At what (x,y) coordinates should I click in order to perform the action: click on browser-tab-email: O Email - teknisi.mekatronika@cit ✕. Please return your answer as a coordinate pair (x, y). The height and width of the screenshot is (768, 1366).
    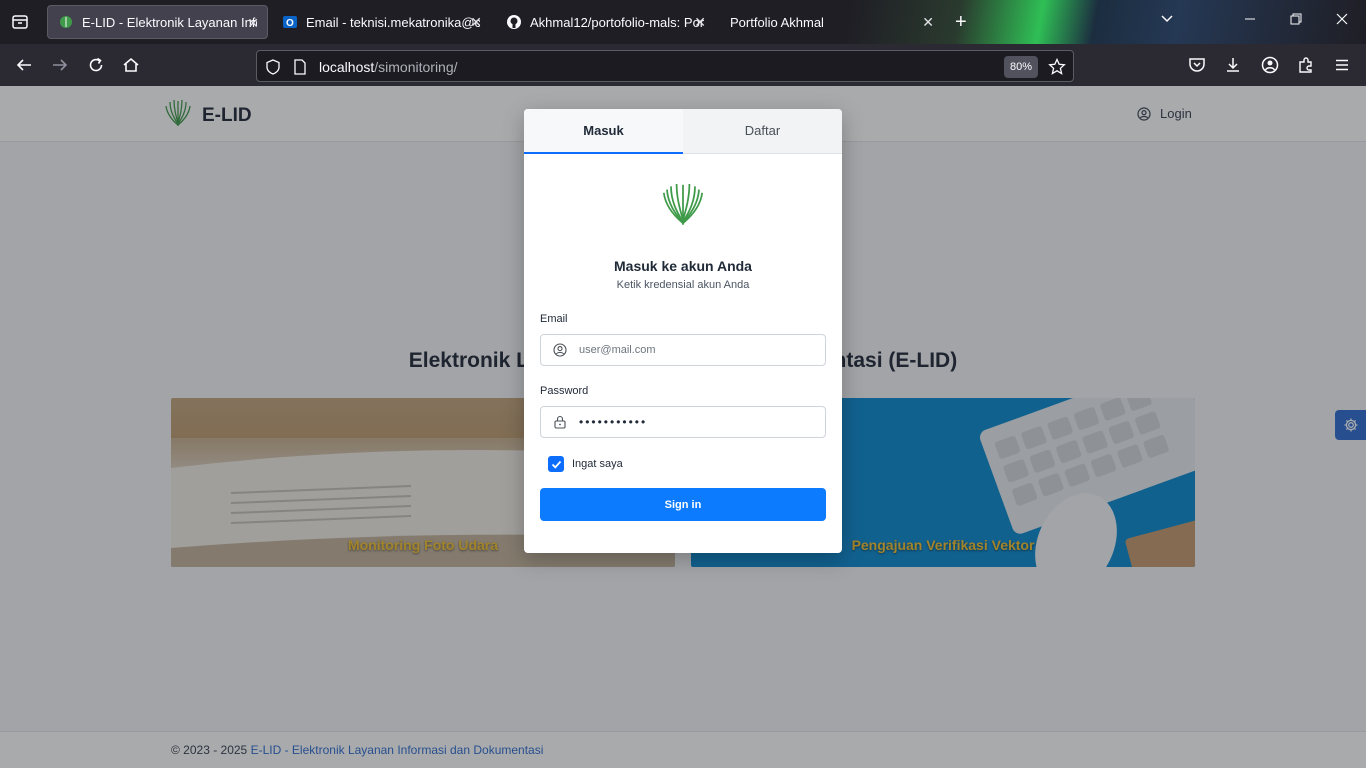
    Looking at the image, I should click on (381, 22).